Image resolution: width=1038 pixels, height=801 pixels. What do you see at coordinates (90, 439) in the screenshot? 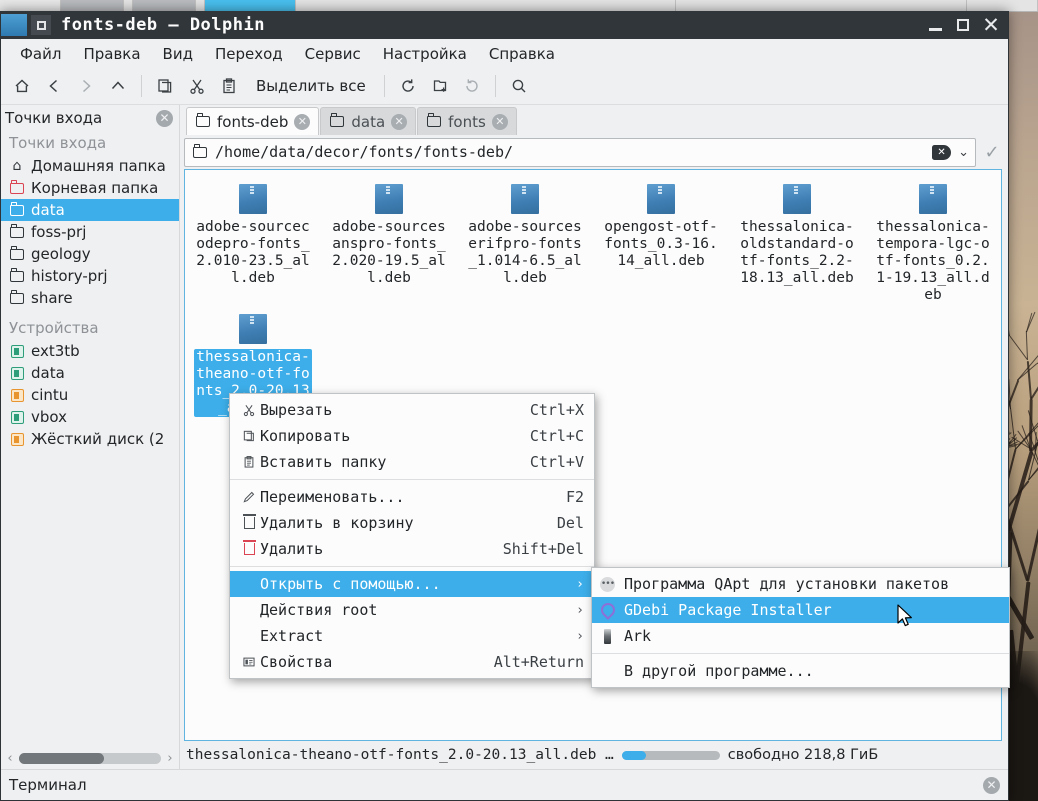
I see `sidebar-item-harddisk: Жёсткий диск (2` at bounding box center [90, 439].